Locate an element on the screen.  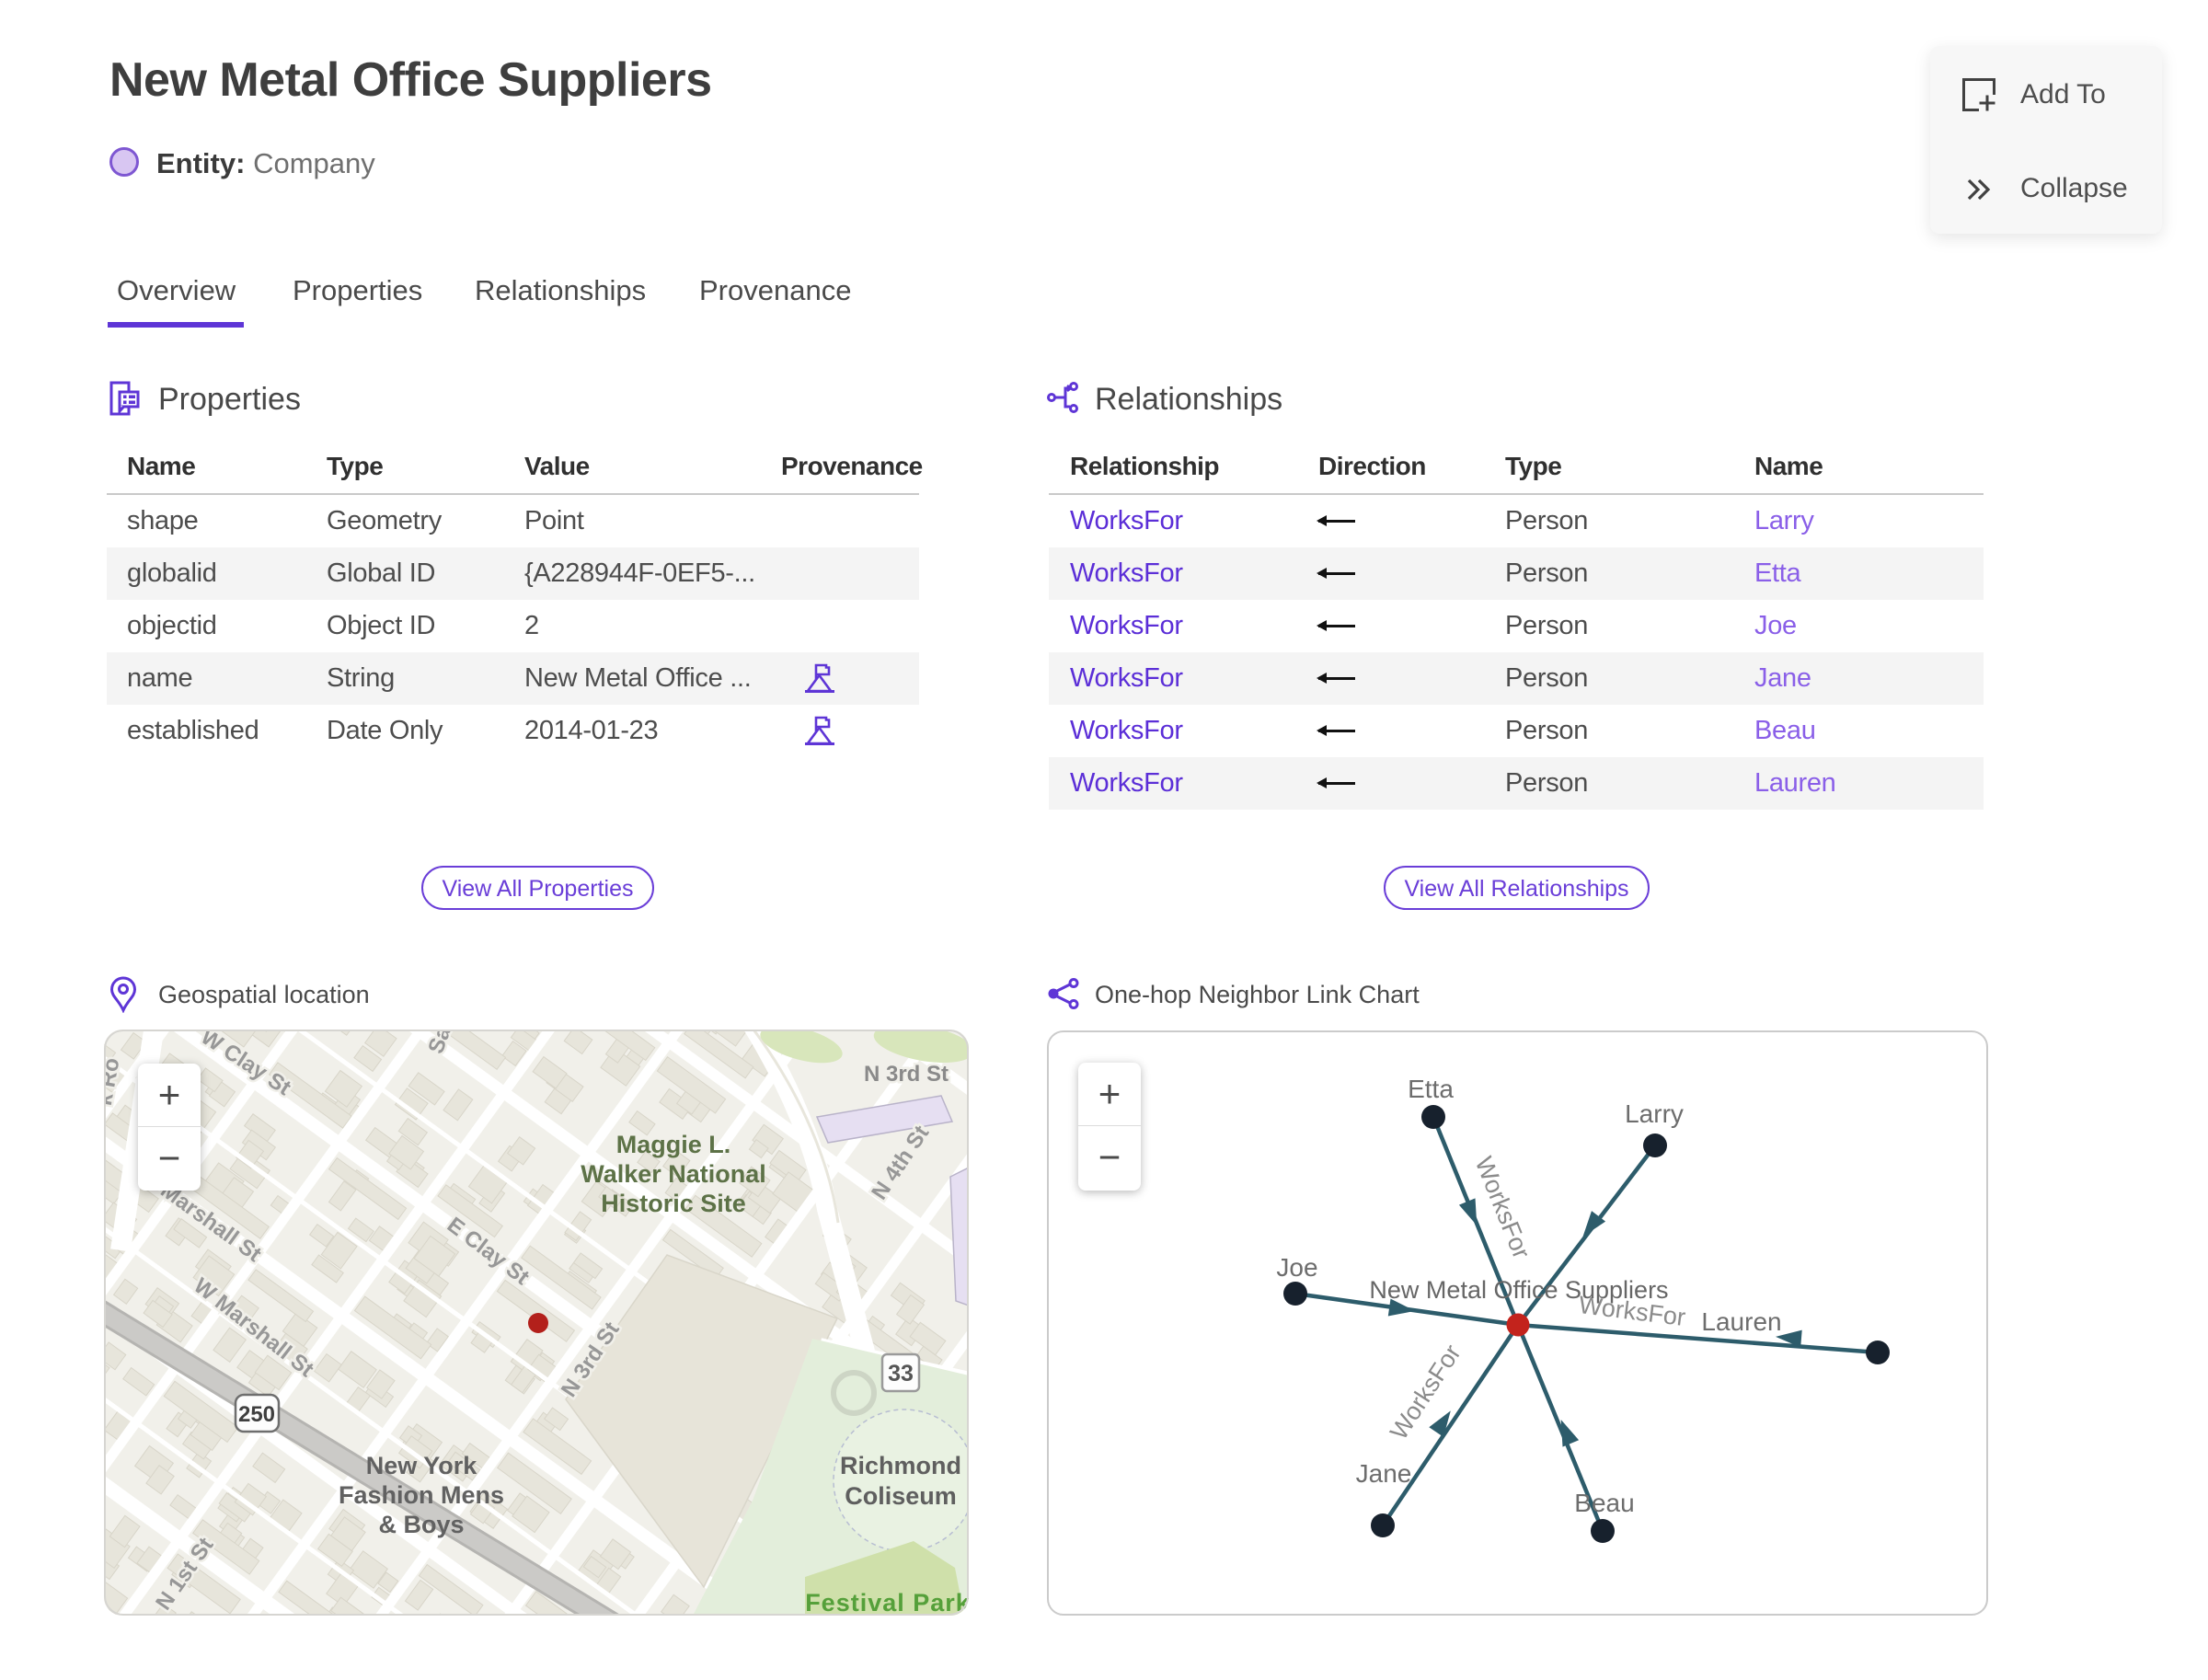
svg-text: Beau is located at coordinates (1604, 1503).